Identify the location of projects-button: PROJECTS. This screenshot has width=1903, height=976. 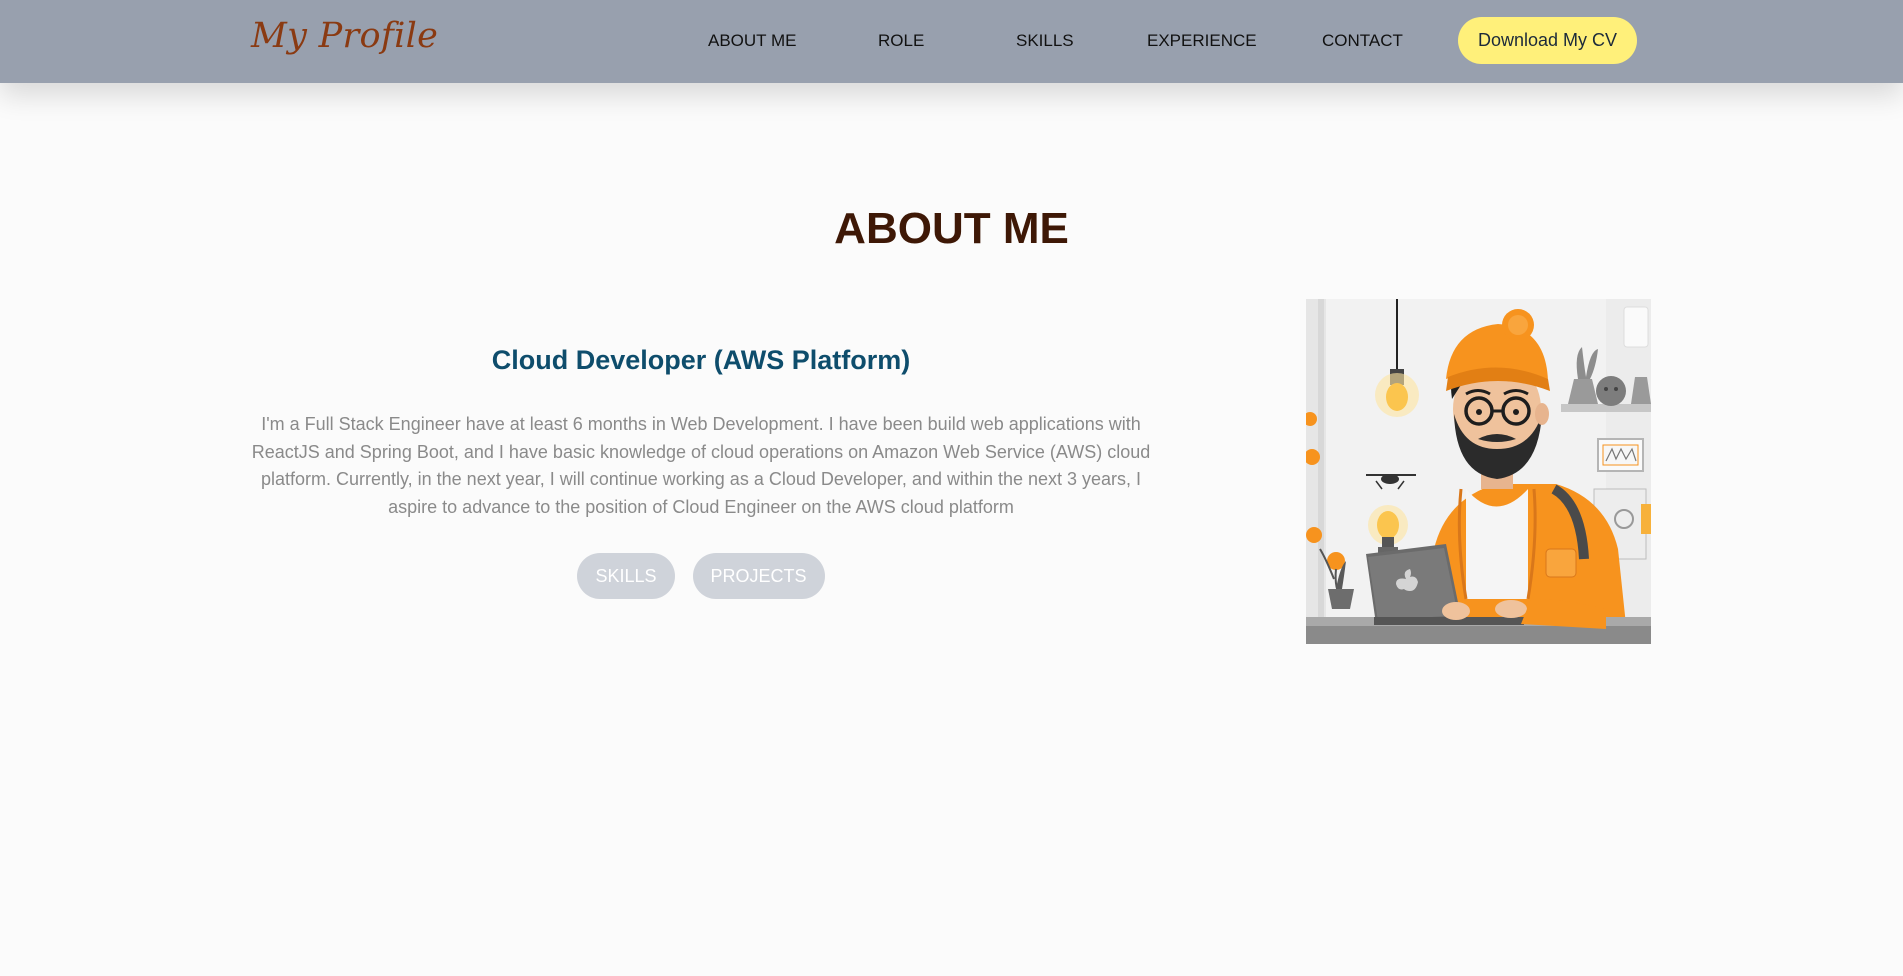
(758, 576).